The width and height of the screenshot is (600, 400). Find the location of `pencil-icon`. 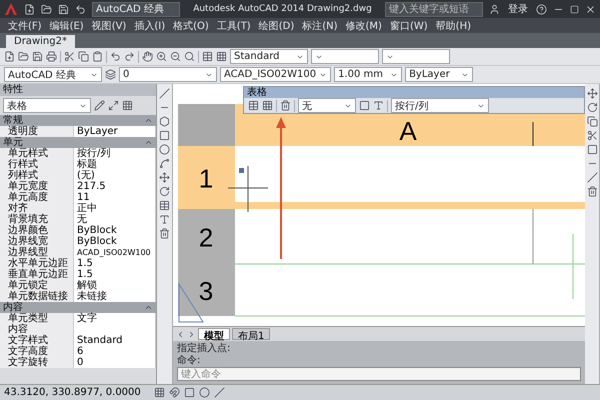

pencil-icon is located at coordinates (99, 105).